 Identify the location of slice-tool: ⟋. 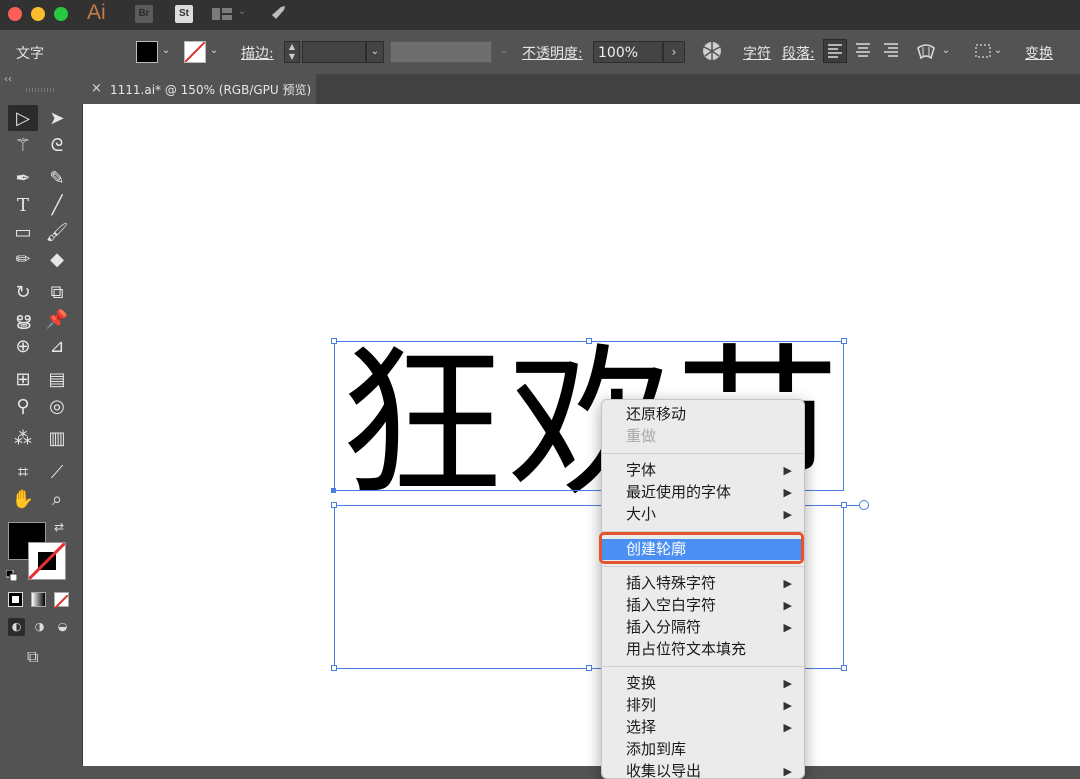
(57, 472).